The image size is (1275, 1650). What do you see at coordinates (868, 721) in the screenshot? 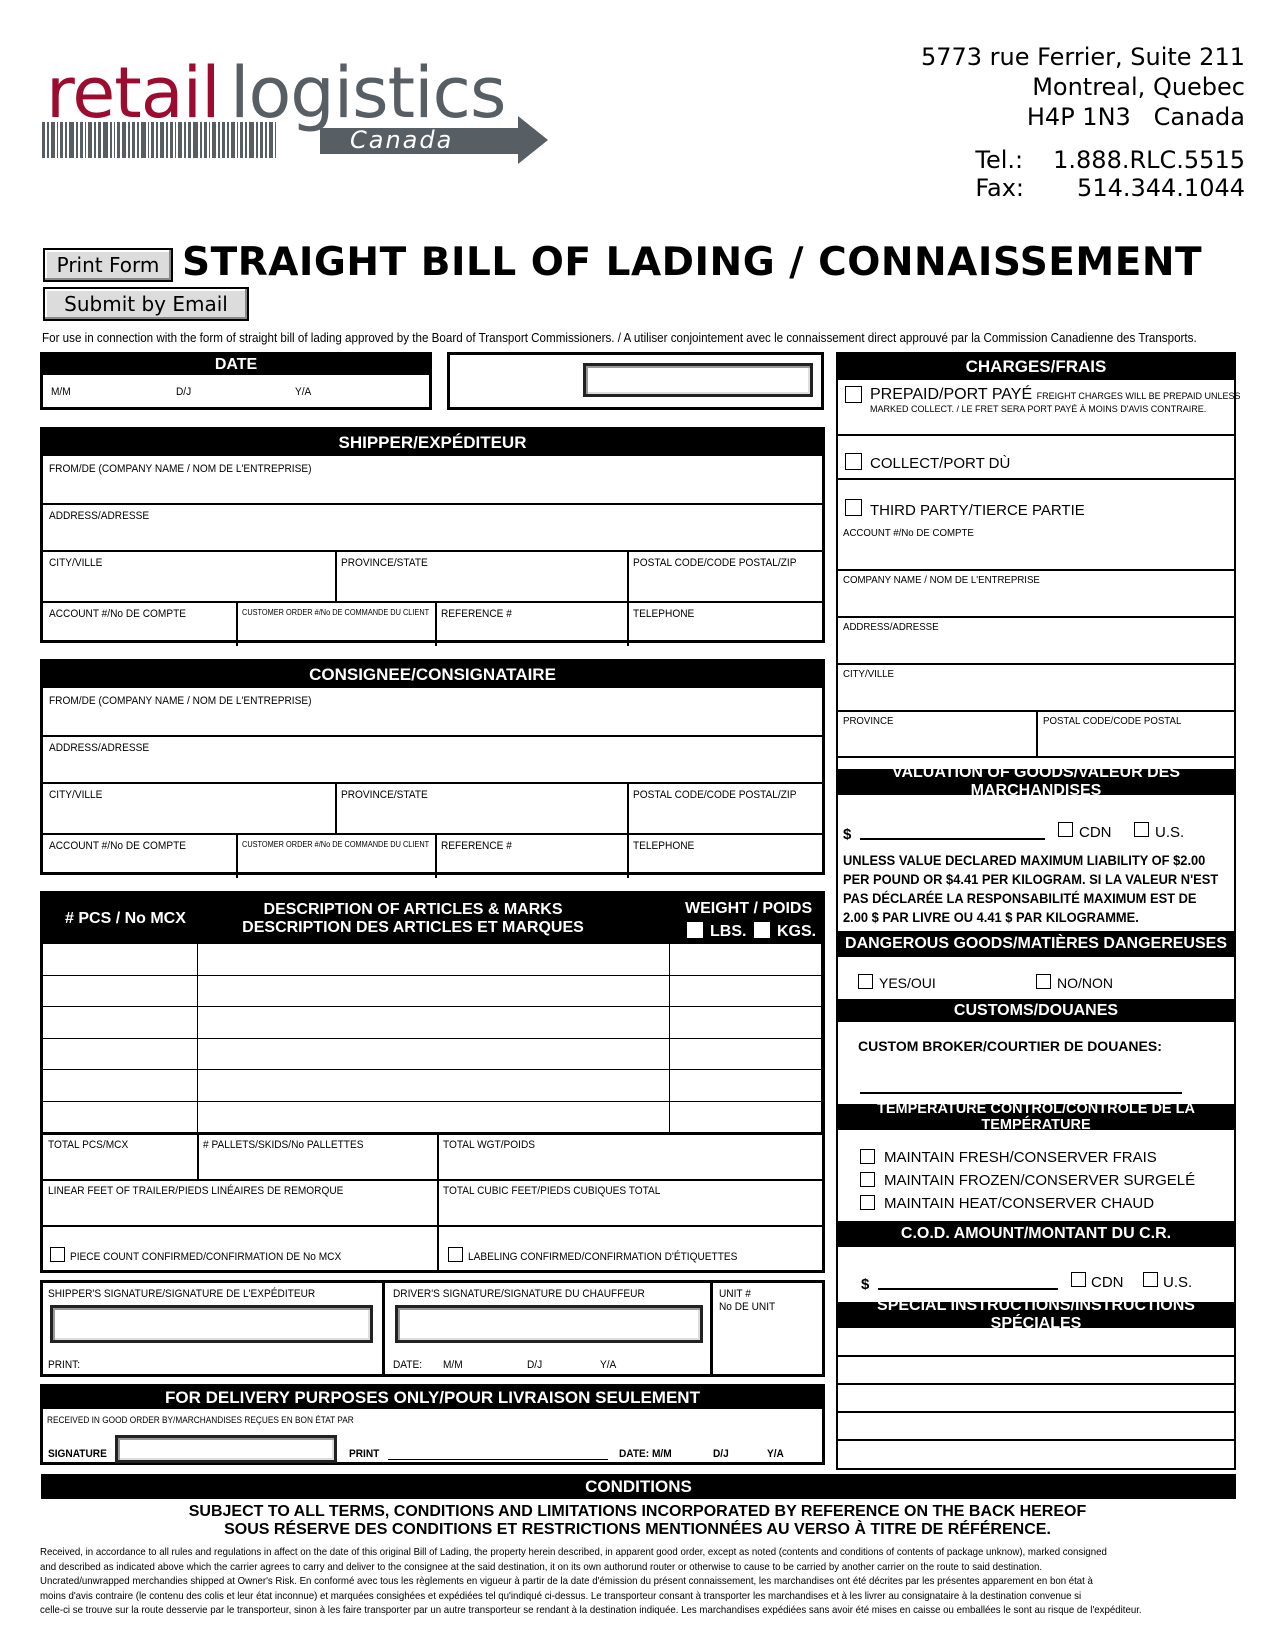
I see `third-party-province-field: PROVINCE` at bounding box center [868, 721].